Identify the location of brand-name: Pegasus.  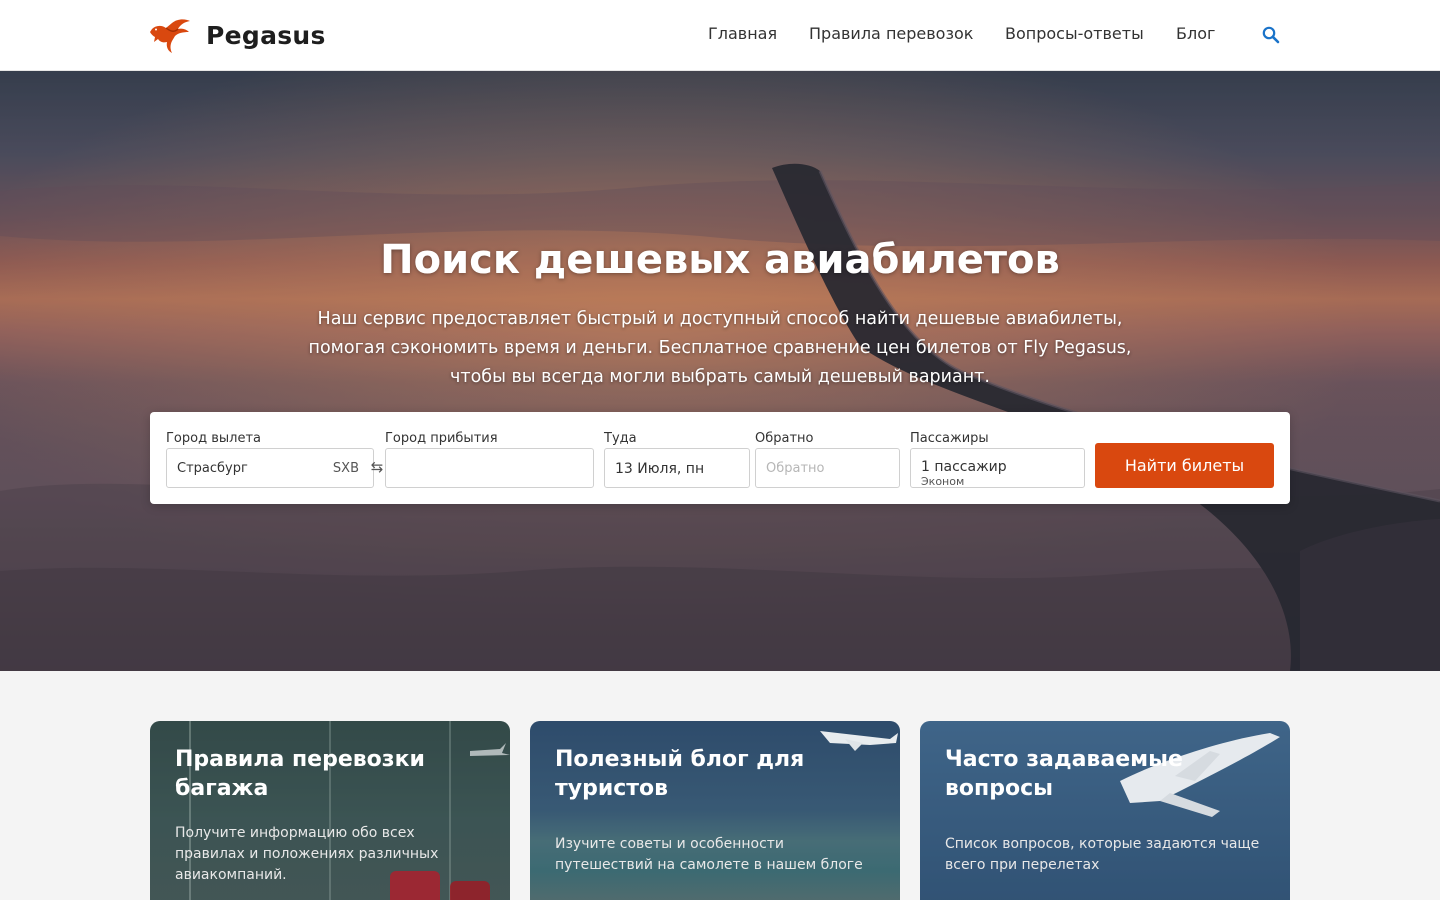
(266, 35).